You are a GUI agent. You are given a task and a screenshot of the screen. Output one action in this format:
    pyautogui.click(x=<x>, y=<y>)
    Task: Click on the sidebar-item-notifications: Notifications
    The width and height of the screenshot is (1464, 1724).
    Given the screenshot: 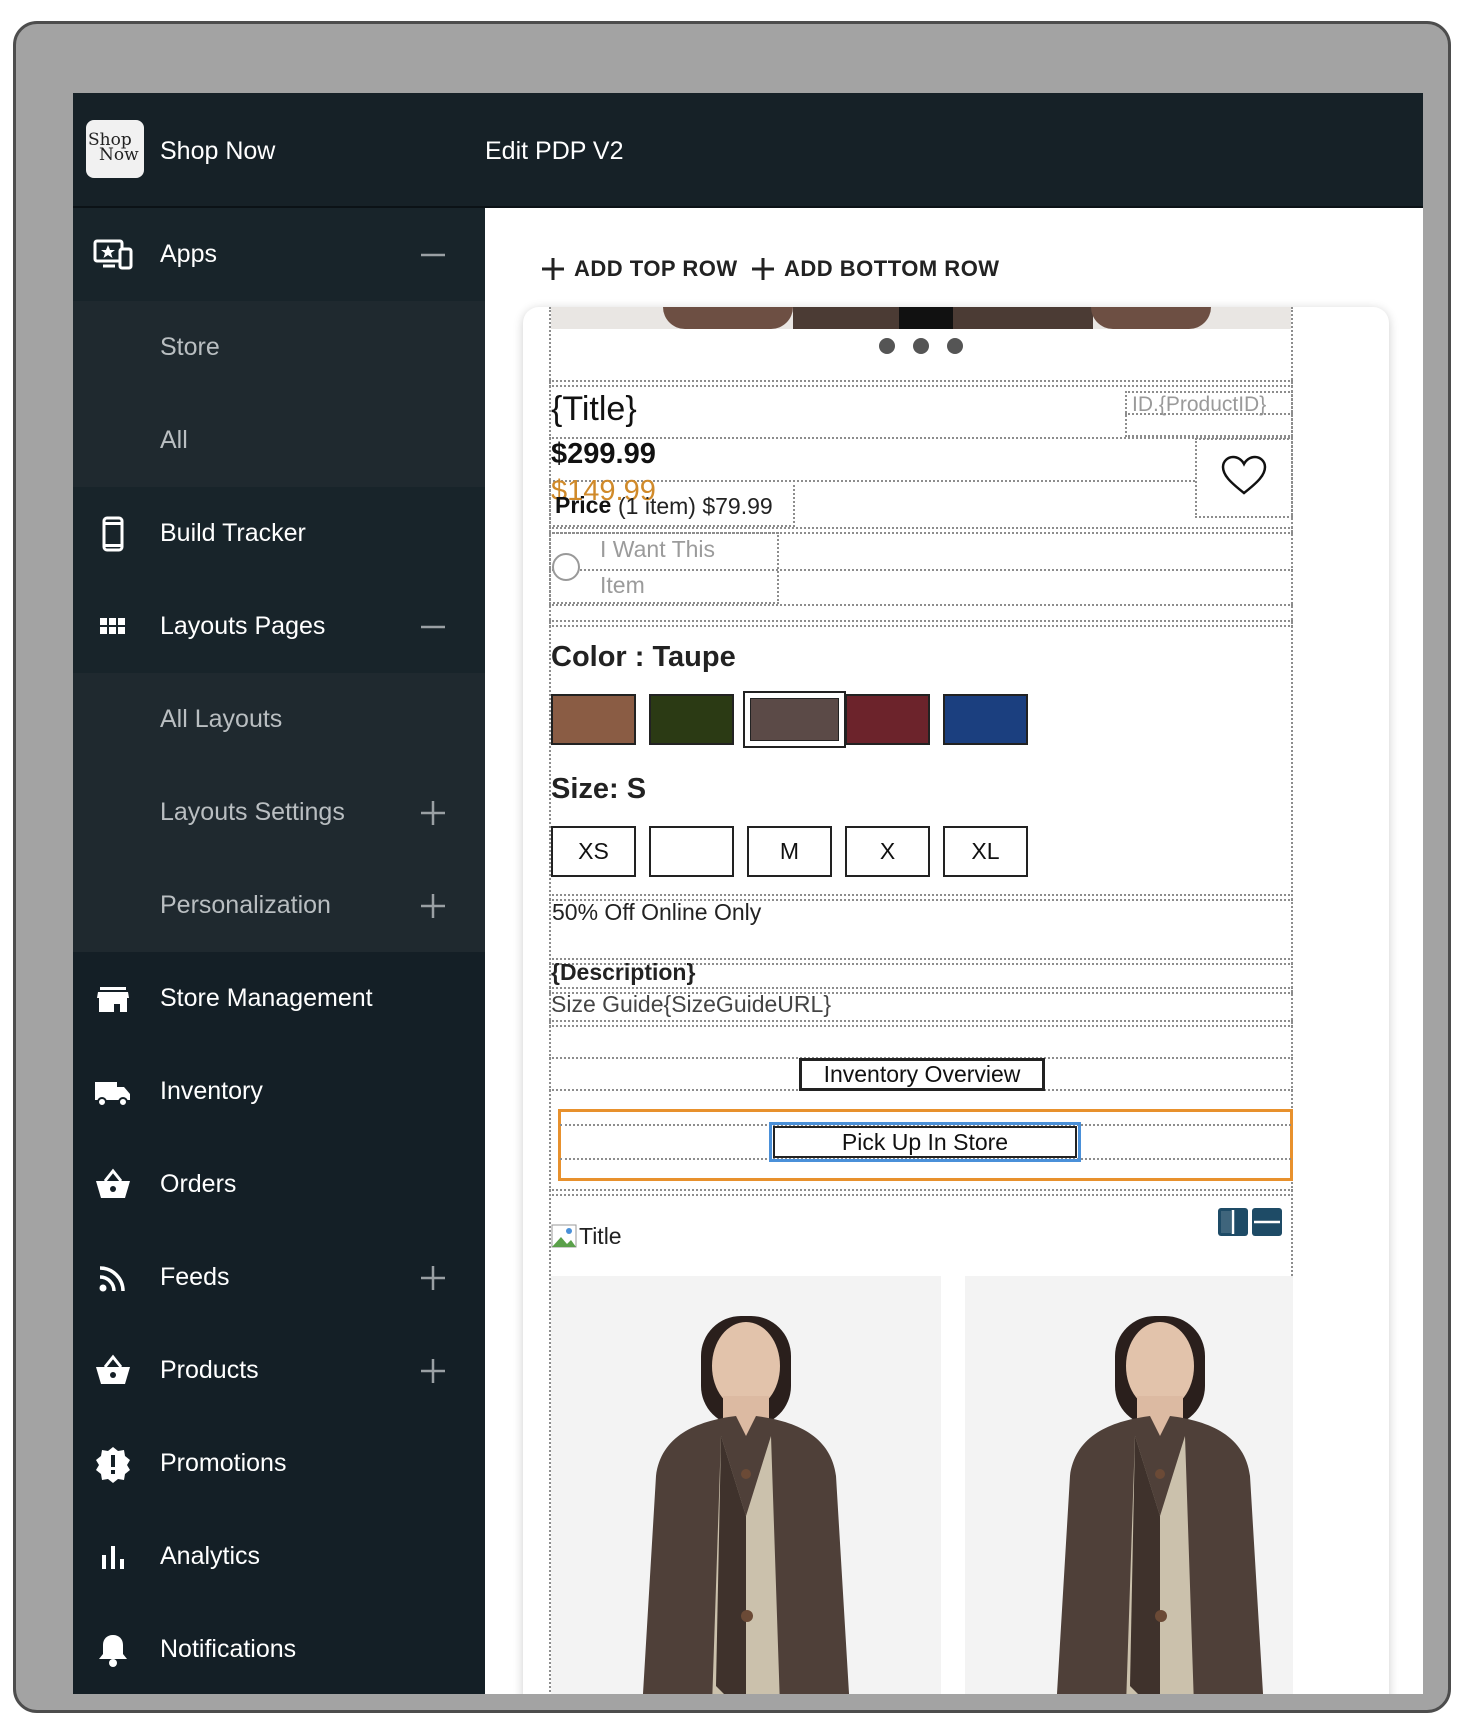 What is the action you would take?
    pyautogui.click(x=279, y=1648)
    